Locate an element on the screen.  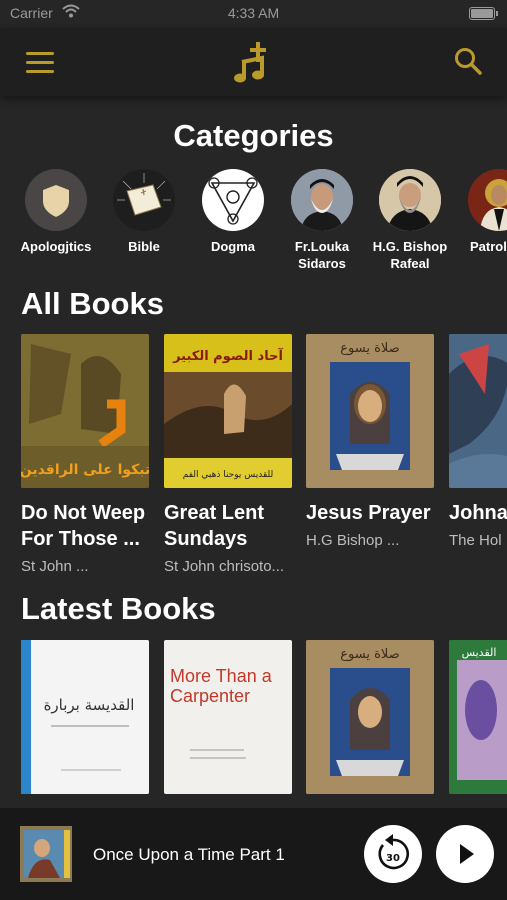
category-fr-louka-sidaros: Fr.Louka Sidaros is located at coordinates (322, 220).